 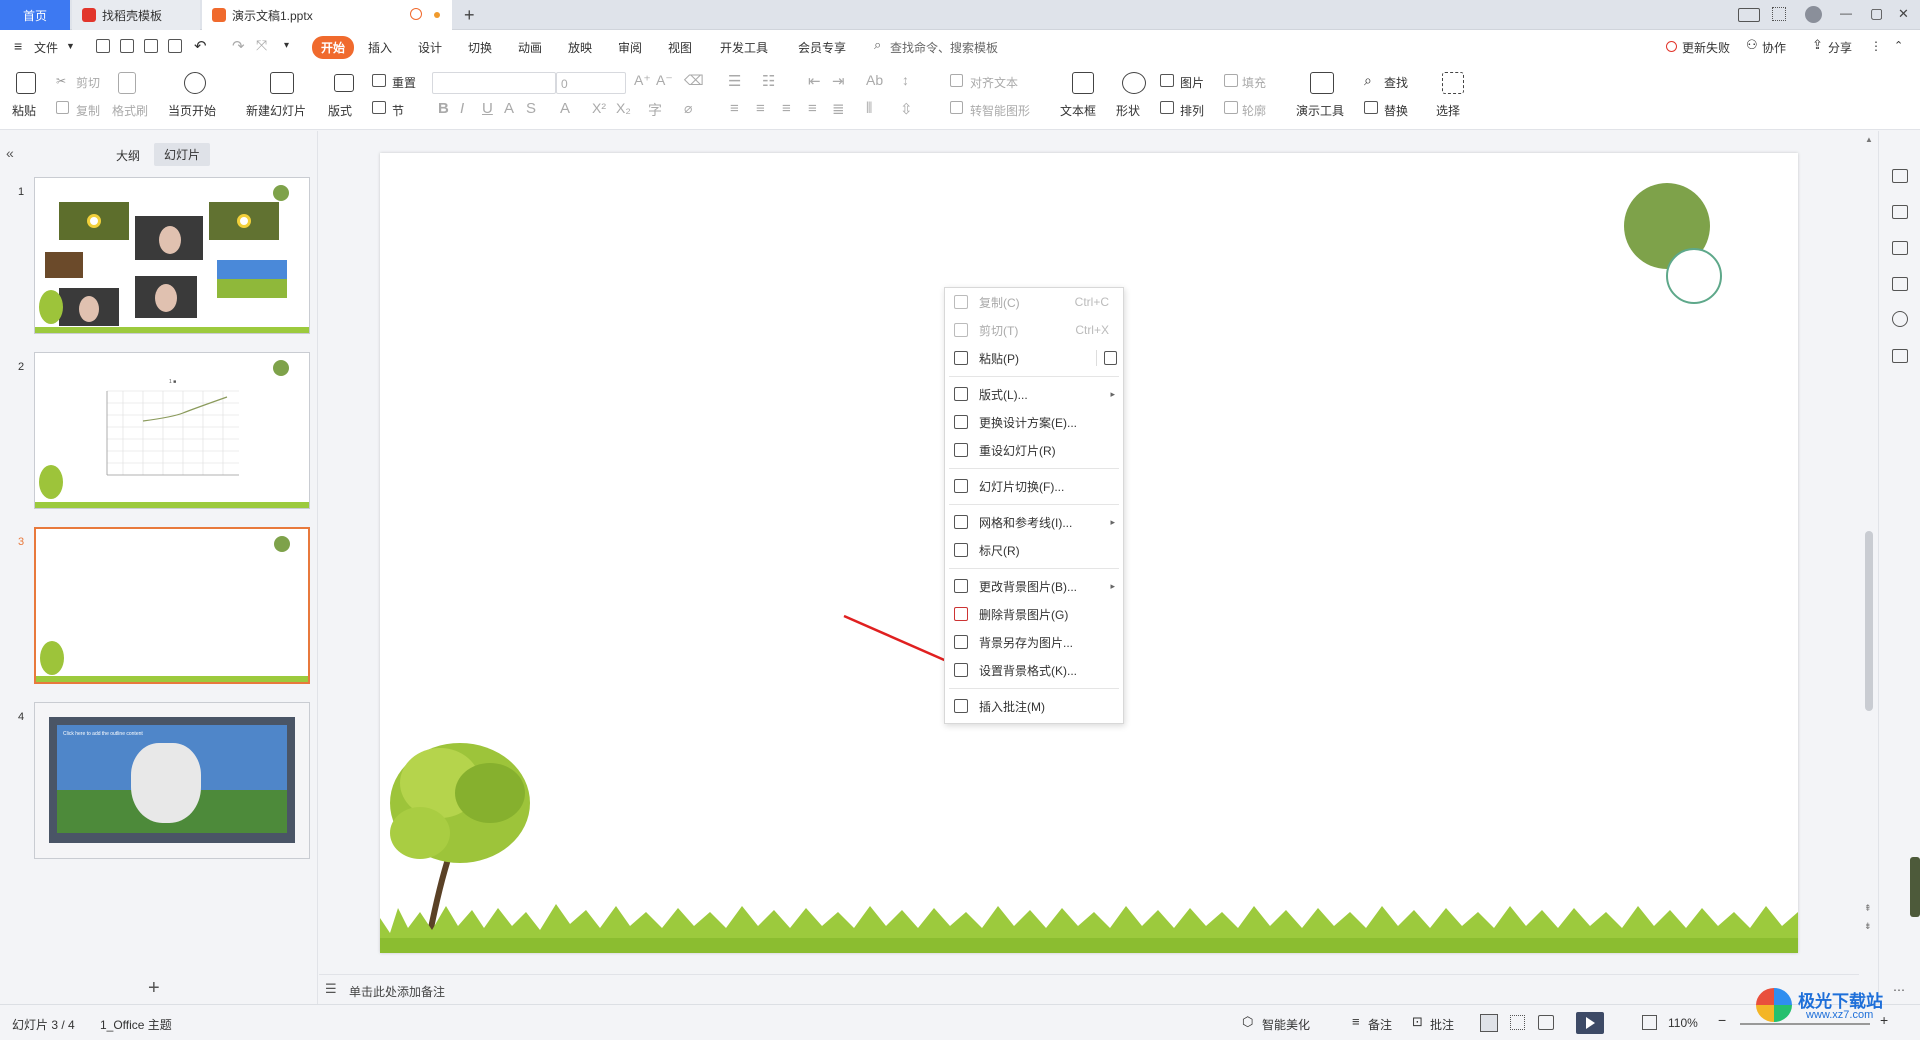 I want to click on tab-view: 视图, so click(x=680, y=47).